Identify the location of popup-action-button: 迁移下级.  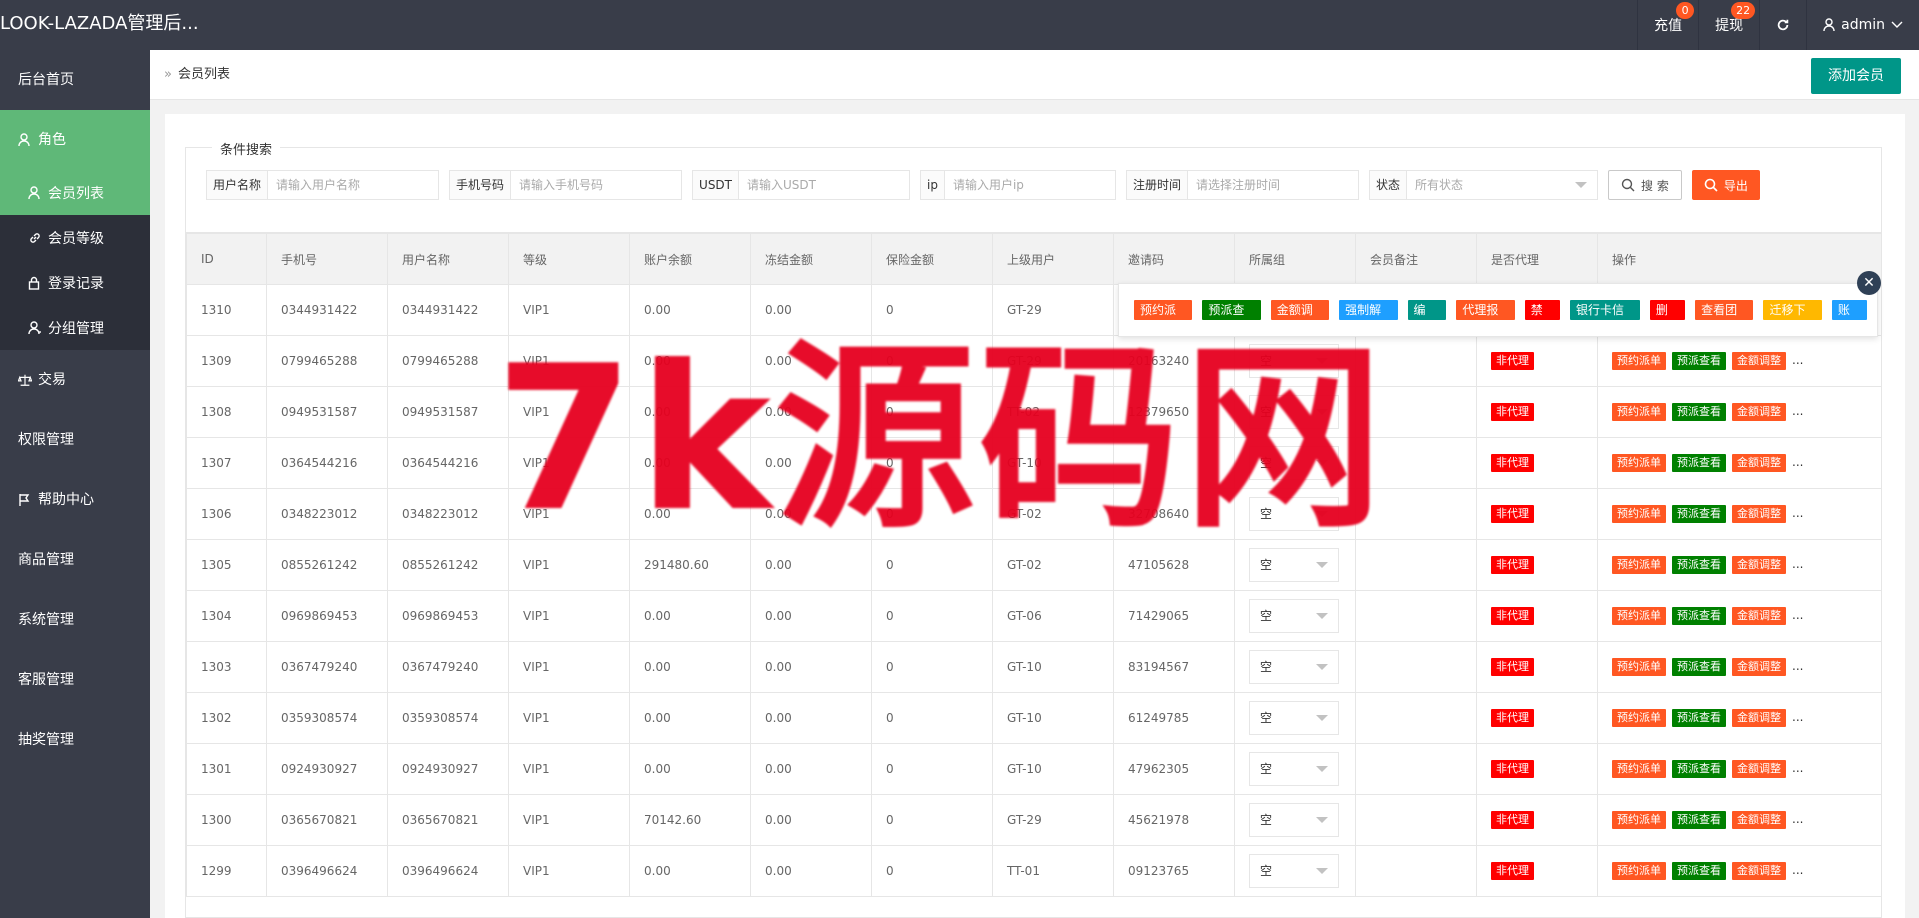
(1792, 318).